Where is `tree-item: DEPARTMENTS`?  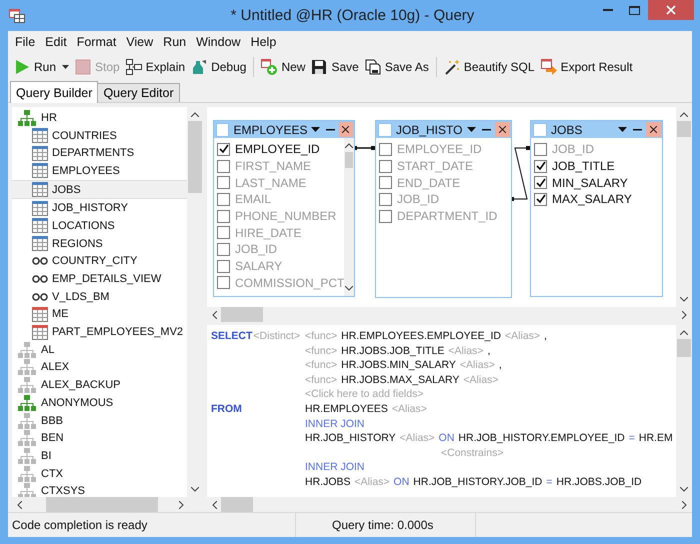
tree-item: DEPARTMENTS is located at coordinates (99, 153).